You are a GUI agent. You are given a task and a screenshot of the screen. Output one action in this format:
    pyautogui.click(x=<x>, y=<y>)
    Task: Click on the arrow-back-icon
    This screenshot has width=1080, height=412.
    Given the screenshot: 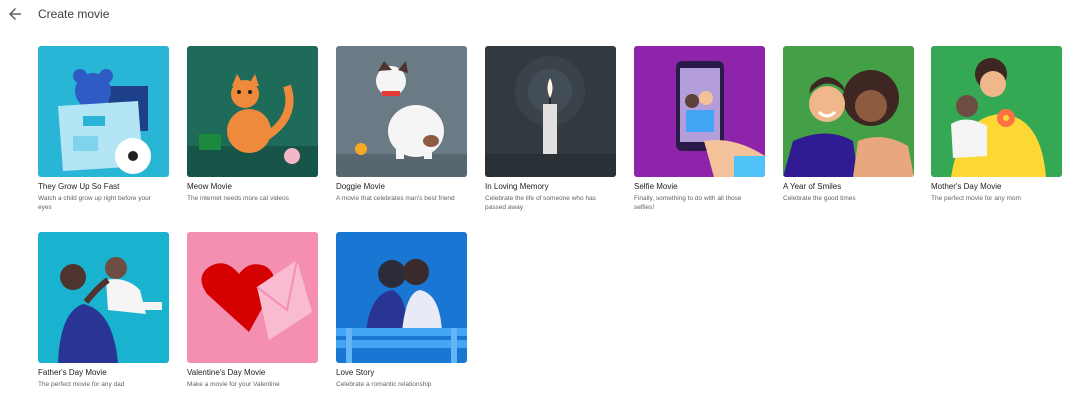 What is the action you would take?
    pyautogui.click(x=15, y=14)
    